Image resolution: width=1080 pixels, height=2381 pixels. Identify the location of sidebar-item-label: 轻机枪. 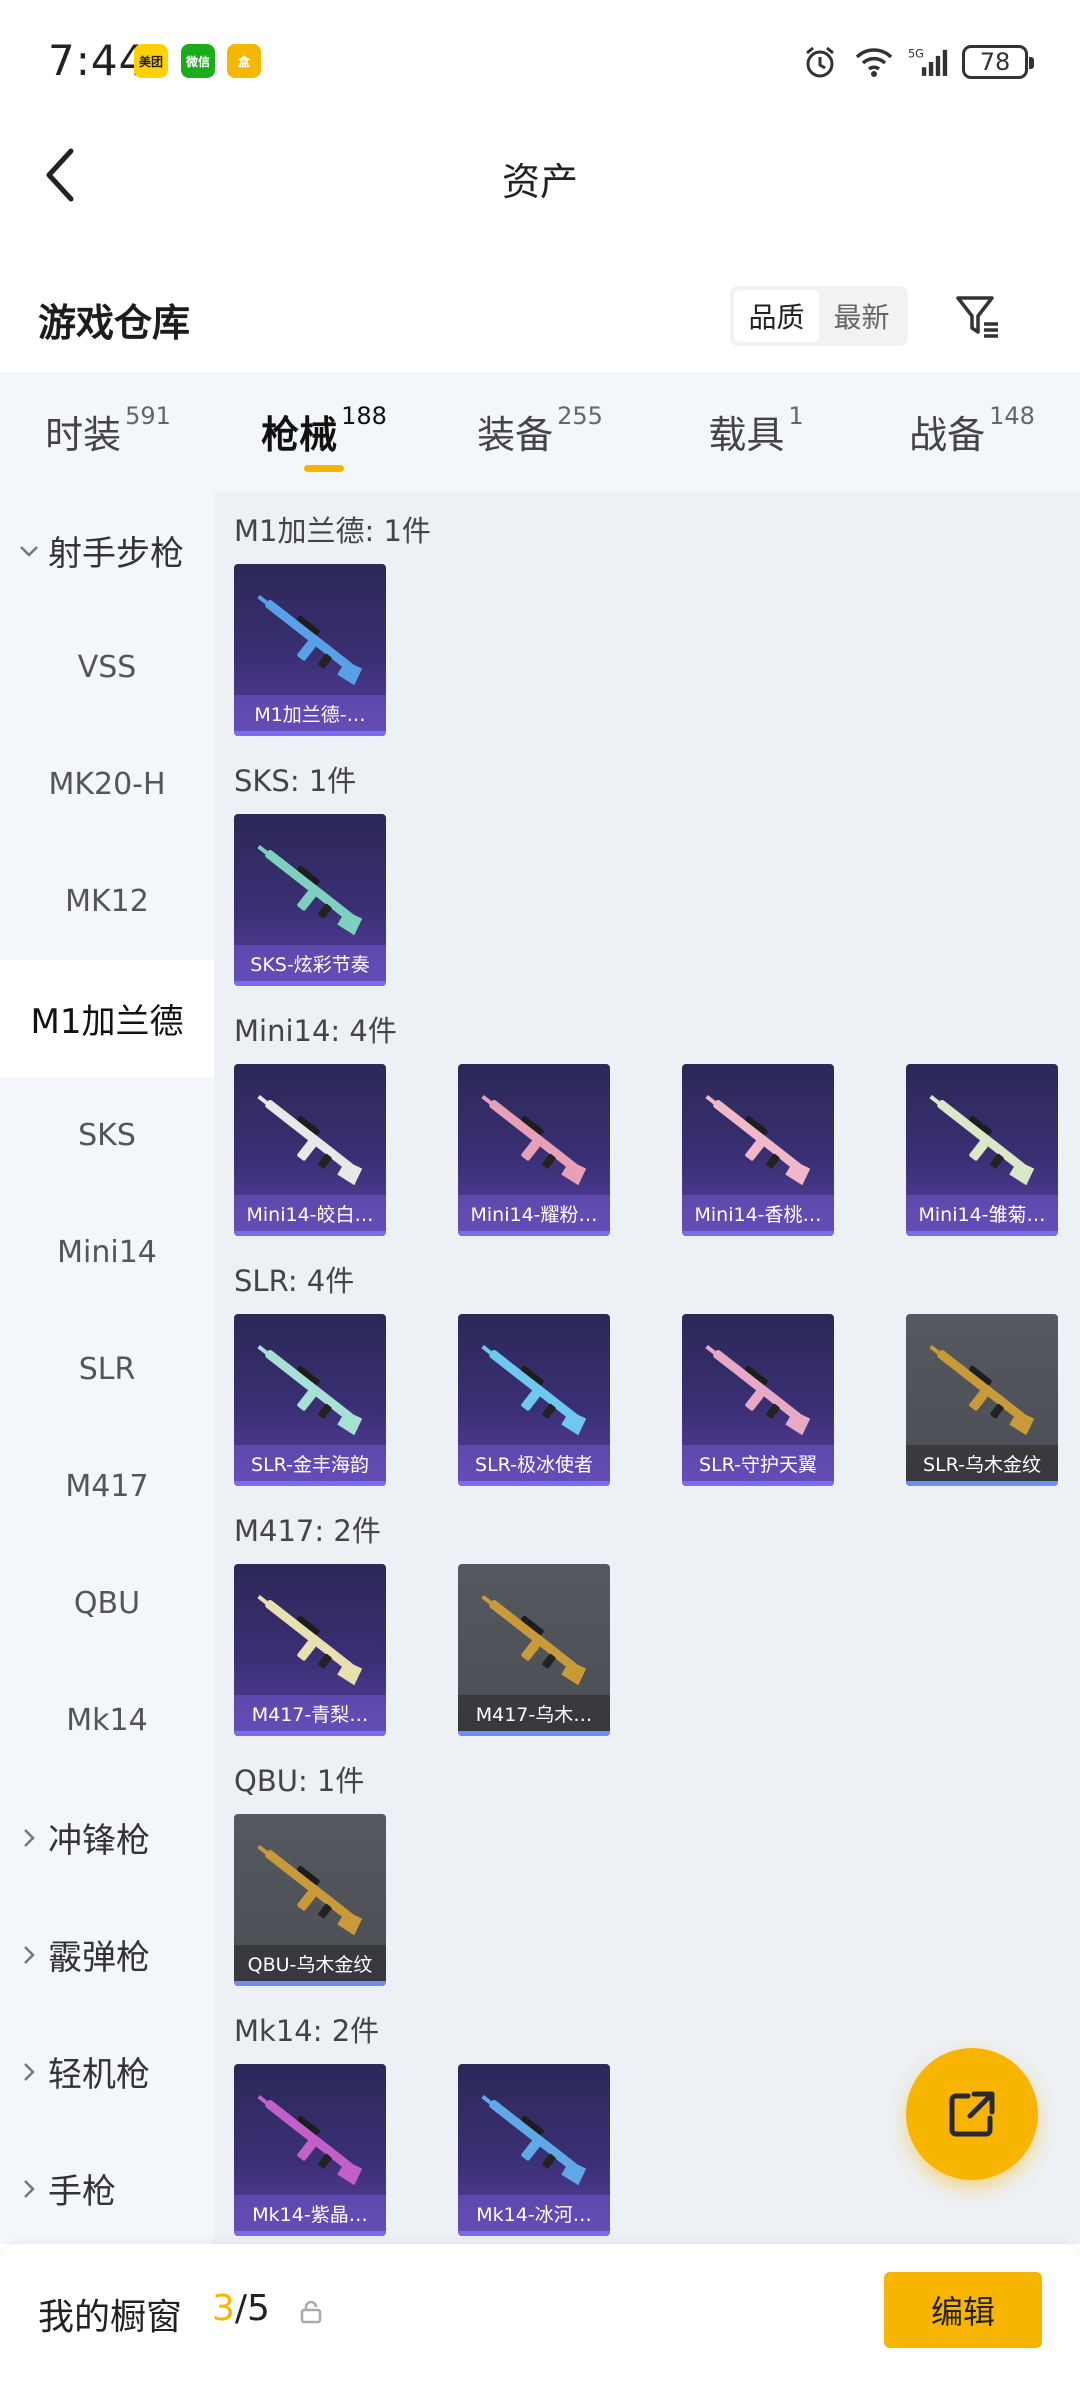
(99, 2075).